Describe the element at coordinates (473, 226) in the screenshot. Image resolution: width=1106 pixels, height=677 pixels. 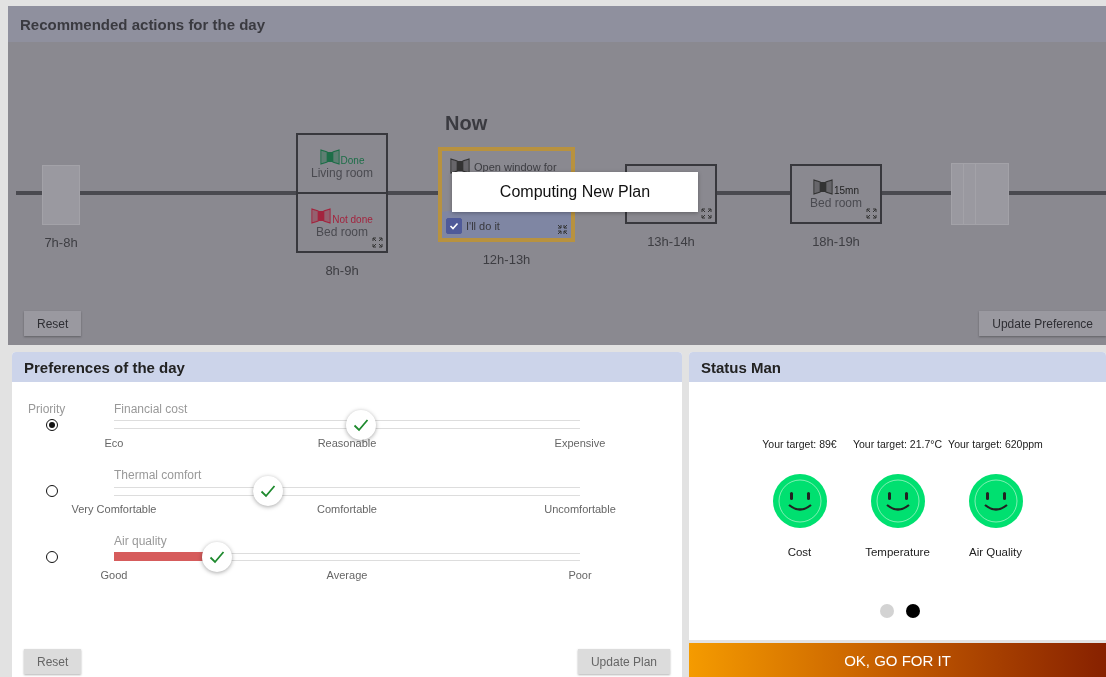
I see `confirm-checkbox: I'll do it` at that location.